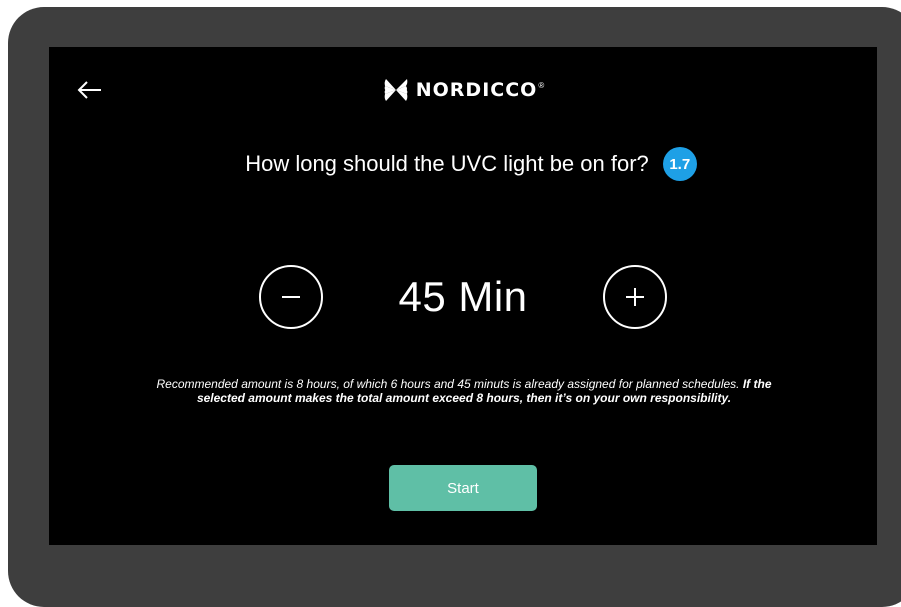  I want to click on question-text: How long should the UVC light be on for?, so click(447, 163).